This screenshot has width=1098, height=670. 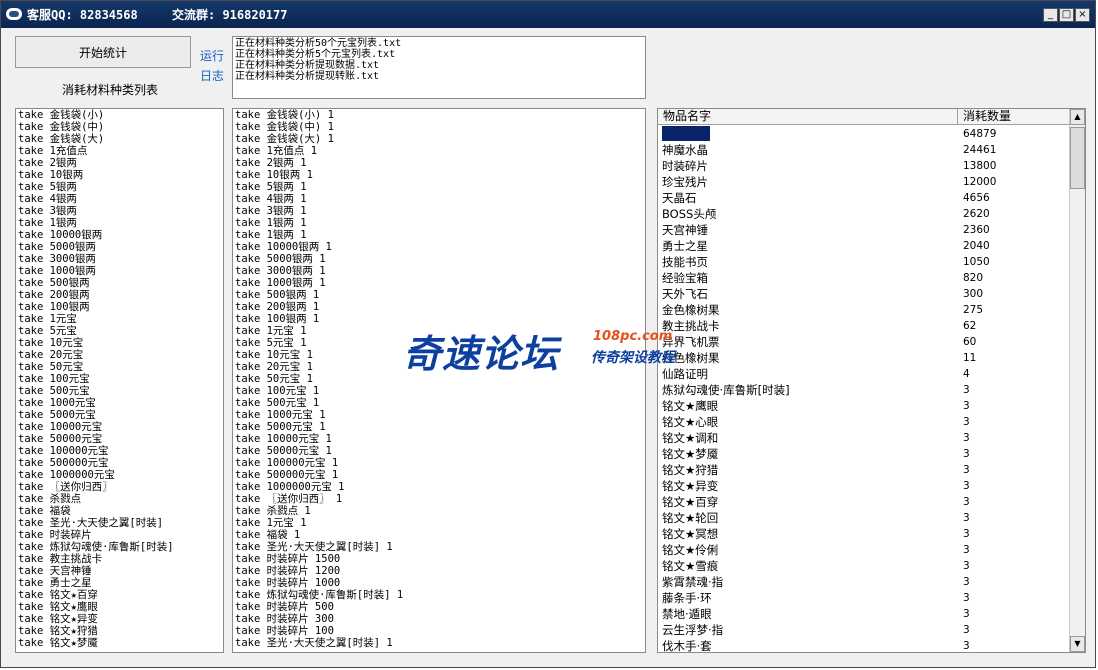 What do you see at coordinates (864, 470) in the screenshot?
I see `table-row: 铭文★狩猎 3` at bounding box center [864, 470].